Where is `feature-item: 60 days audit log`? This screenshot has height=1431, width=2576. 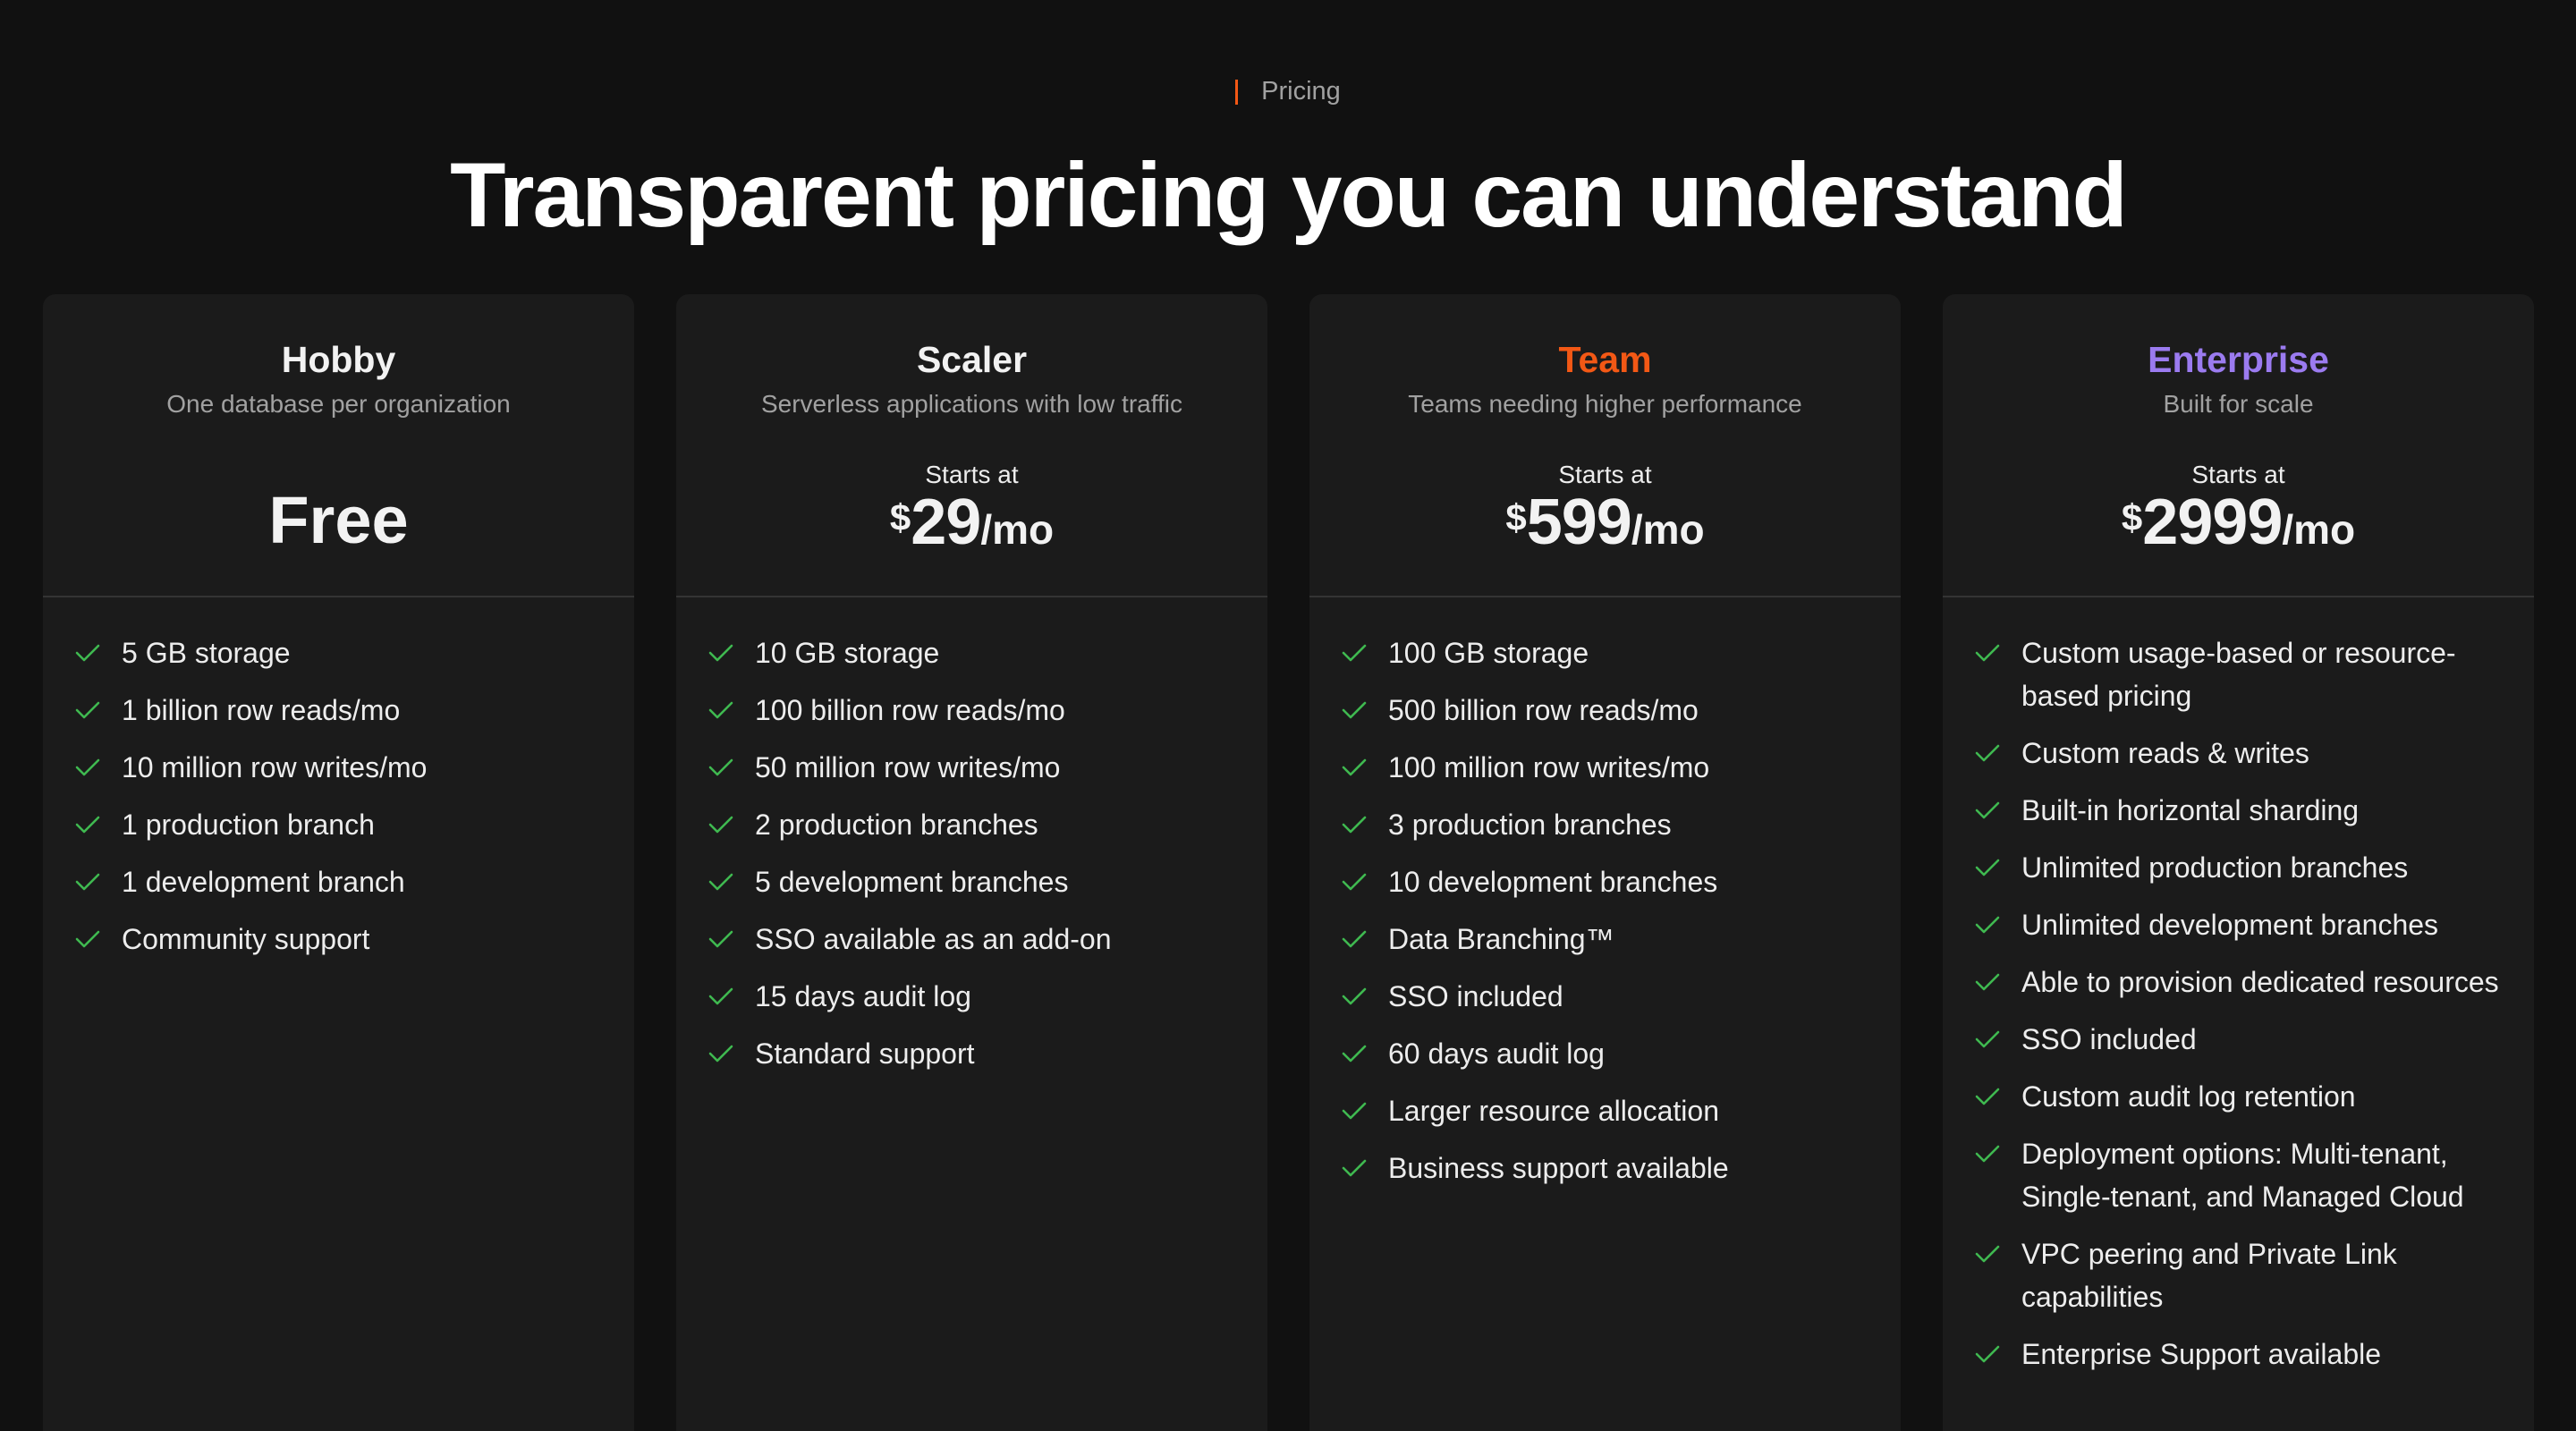
feature-item: 60 days audit log is located at coordinates (1605, 1054).